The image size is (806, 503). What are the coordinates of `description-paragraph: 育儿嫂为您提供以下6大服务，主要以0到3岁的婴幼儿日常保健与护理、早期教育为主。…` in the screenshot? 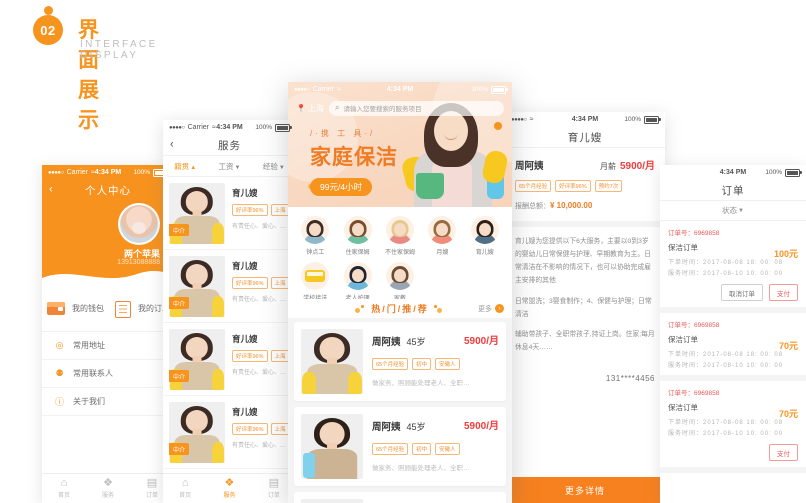 It's located at (583, 261).